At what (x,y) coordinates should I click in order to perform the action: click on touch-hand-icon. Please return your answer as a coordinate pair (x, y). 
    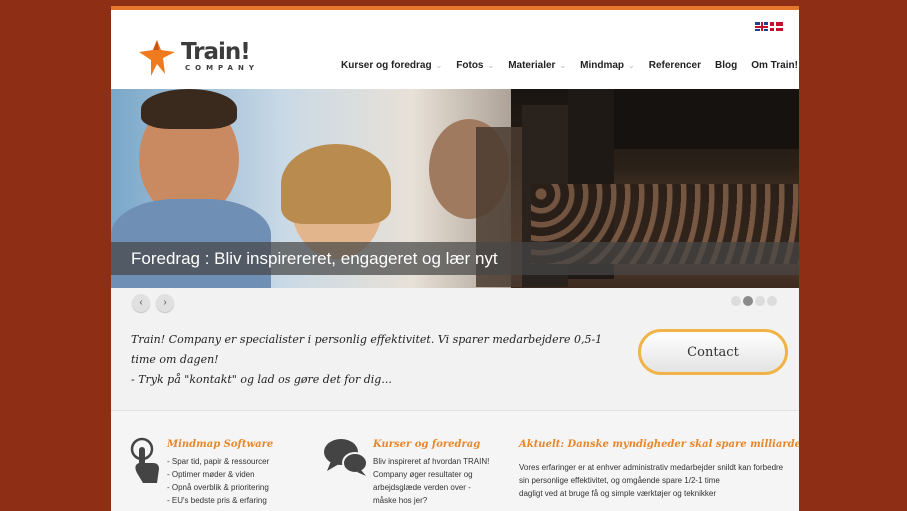
    Looking at the image, I should click on (144, 460).